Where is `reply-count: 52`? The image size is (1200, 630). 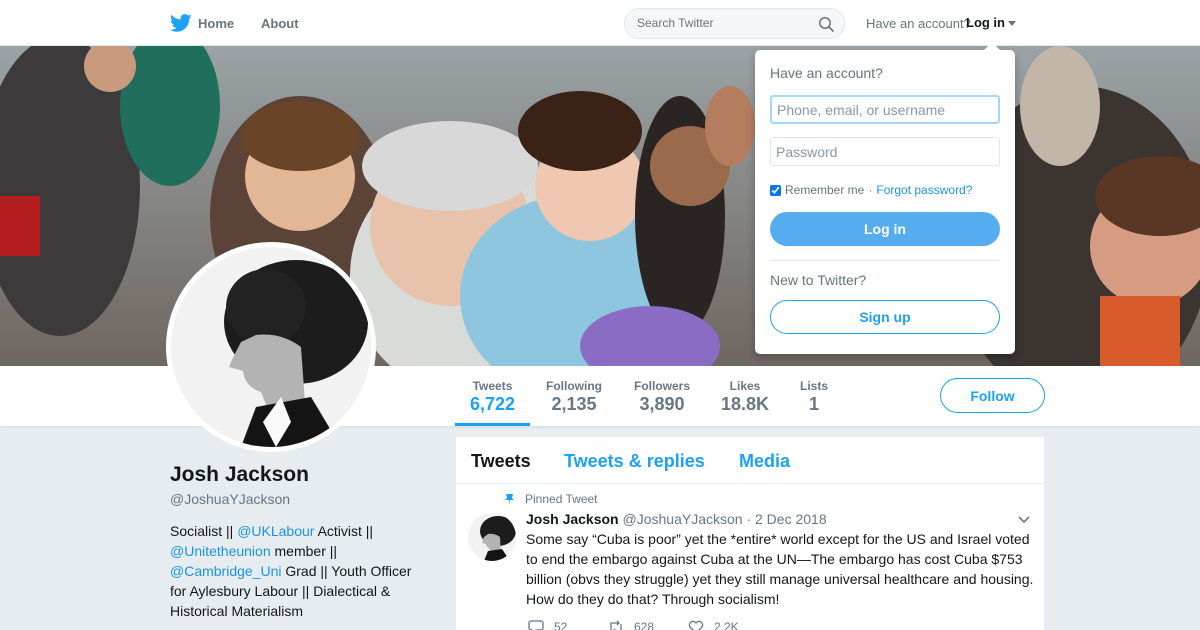 reply-count: 52 is located at coordinates (561, 625).